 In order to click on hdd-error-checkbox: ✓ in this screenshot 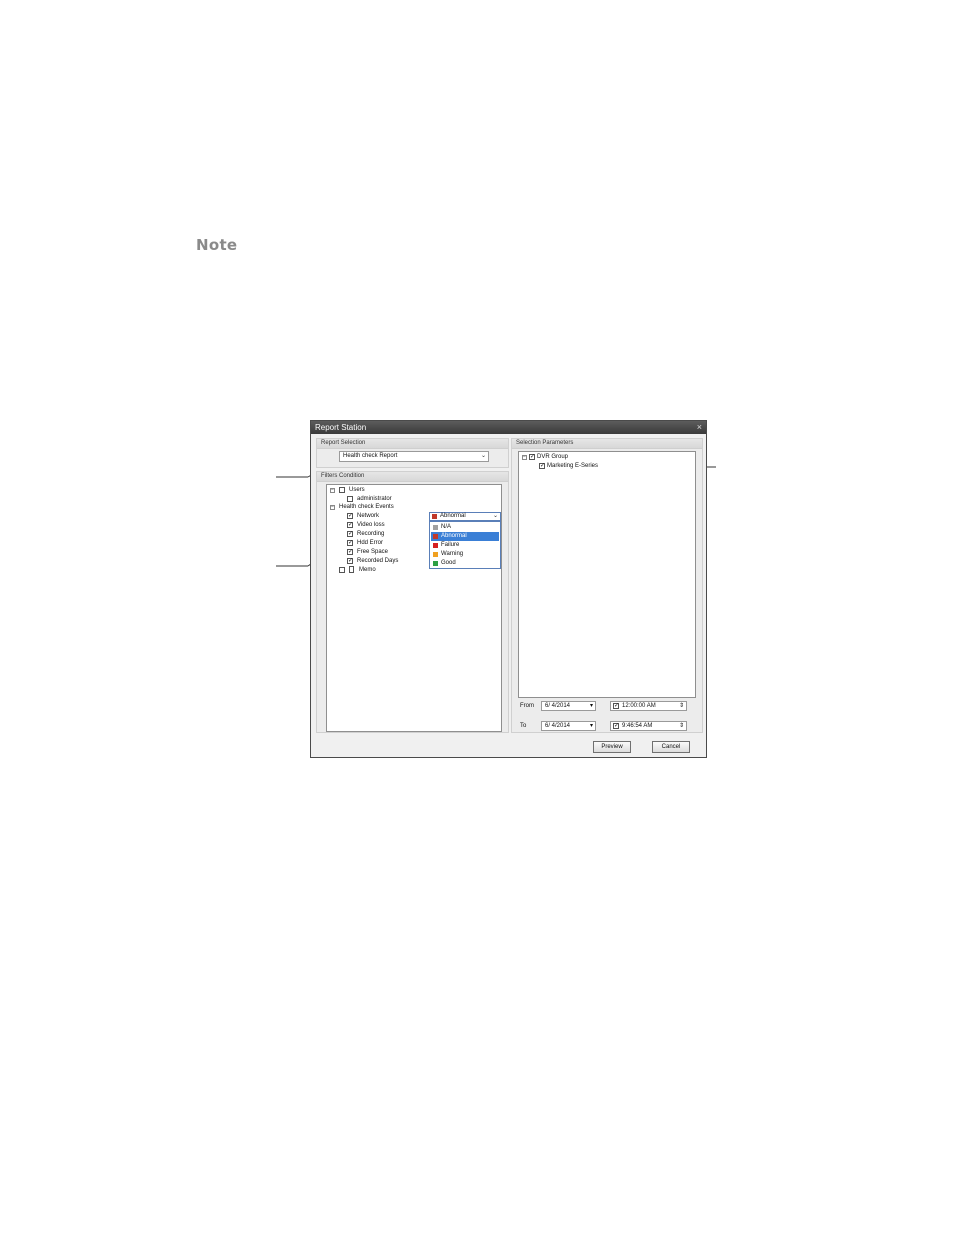, I will do `click(350, 543)`.